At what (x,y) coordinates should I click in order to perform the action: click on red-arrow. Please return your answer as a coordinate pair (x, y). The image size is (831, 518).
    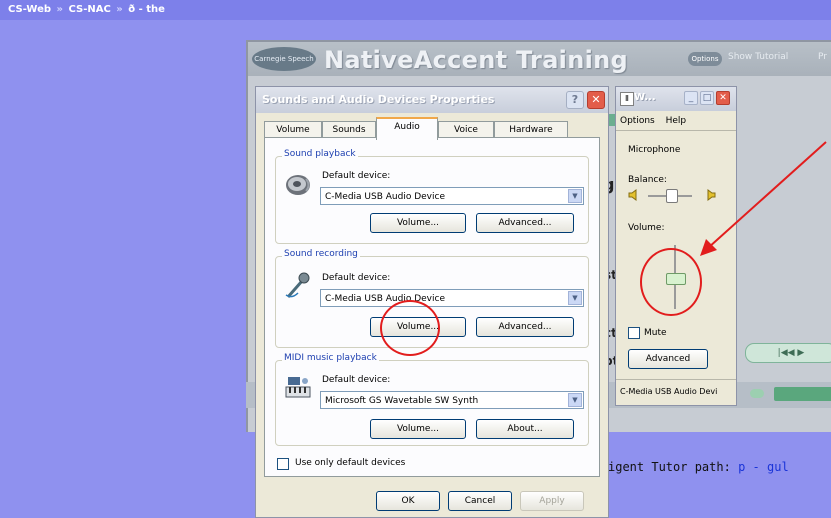
    Looking at the image, I should click on (763, 198).